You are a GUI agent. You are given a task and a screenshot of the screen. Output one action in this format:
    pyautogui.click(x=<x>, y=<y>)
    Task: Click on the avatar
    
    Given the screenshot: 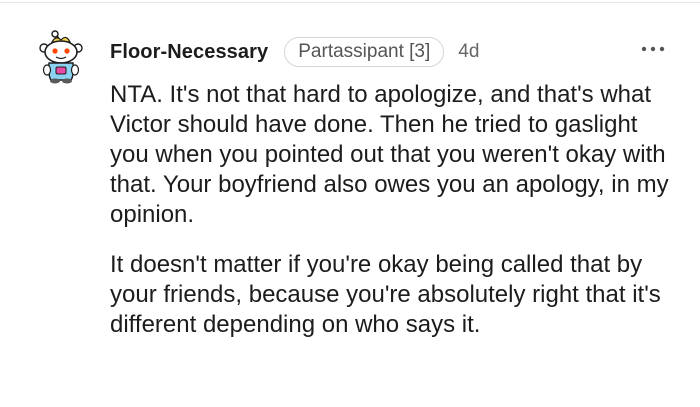 What is the action you would take?
    pyautogui.click(x=61, y=57)
    